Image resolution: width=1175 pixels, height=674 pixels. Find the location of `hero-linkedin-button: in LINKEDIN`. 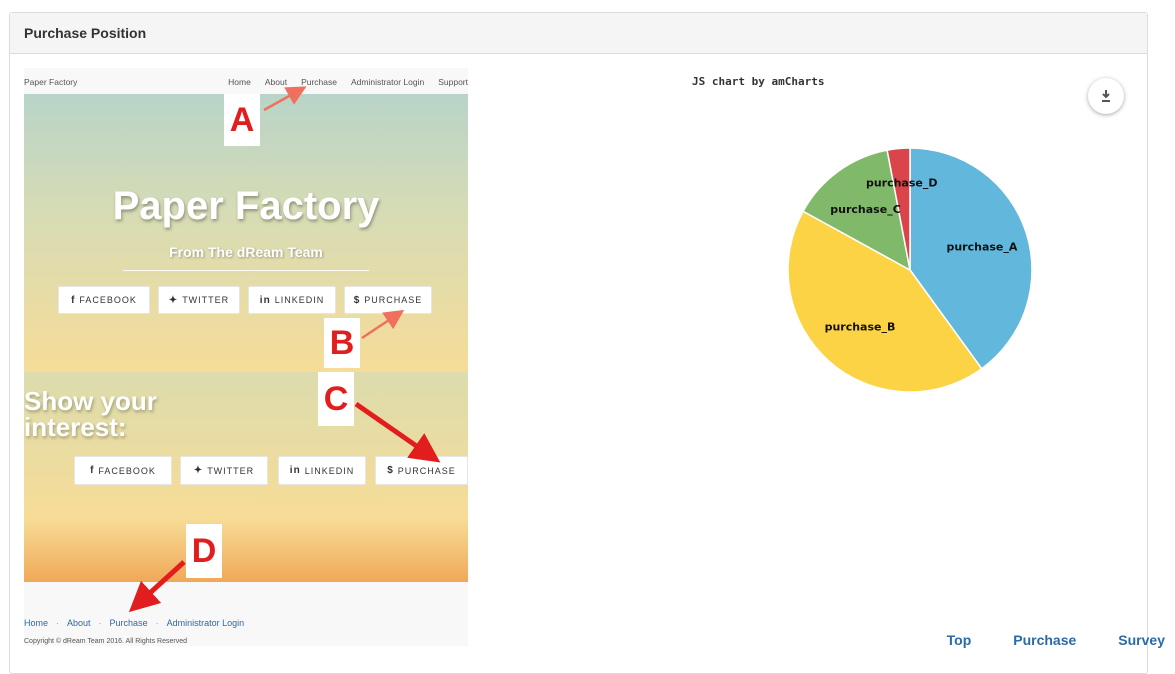

hero-linkedin-button: in LINKEDIN is located at coordinates (292, 300).